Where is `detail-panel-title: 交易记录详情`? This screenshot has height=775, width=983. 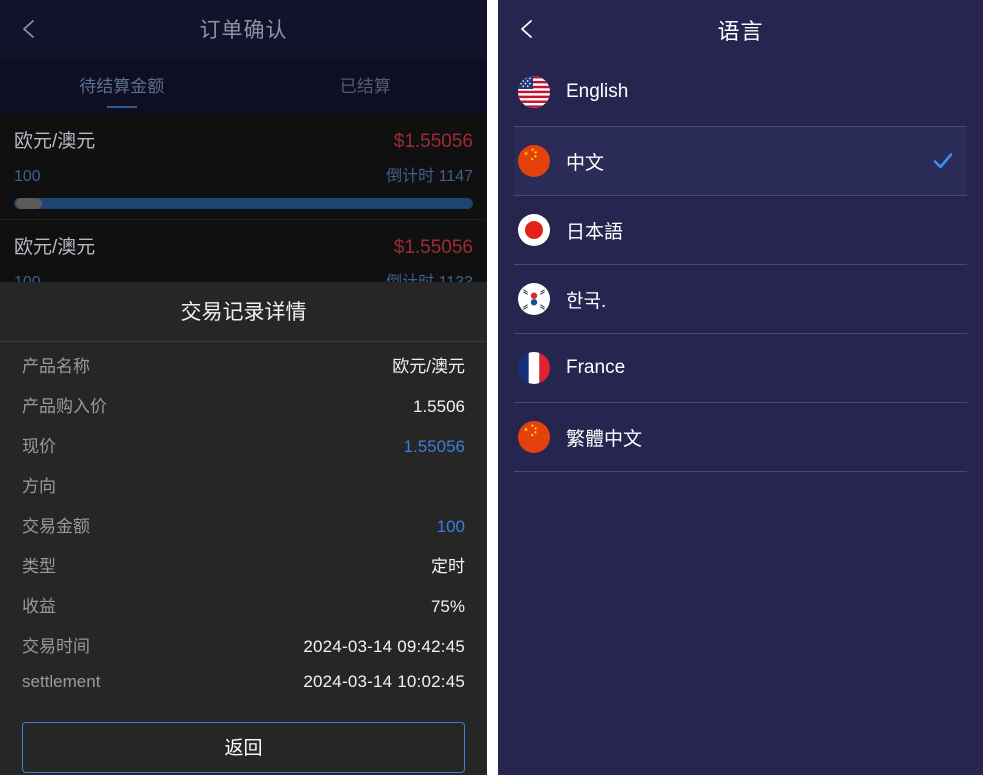
detail-panel-title: 交易记录详情 is located at coordinates (243, 312).